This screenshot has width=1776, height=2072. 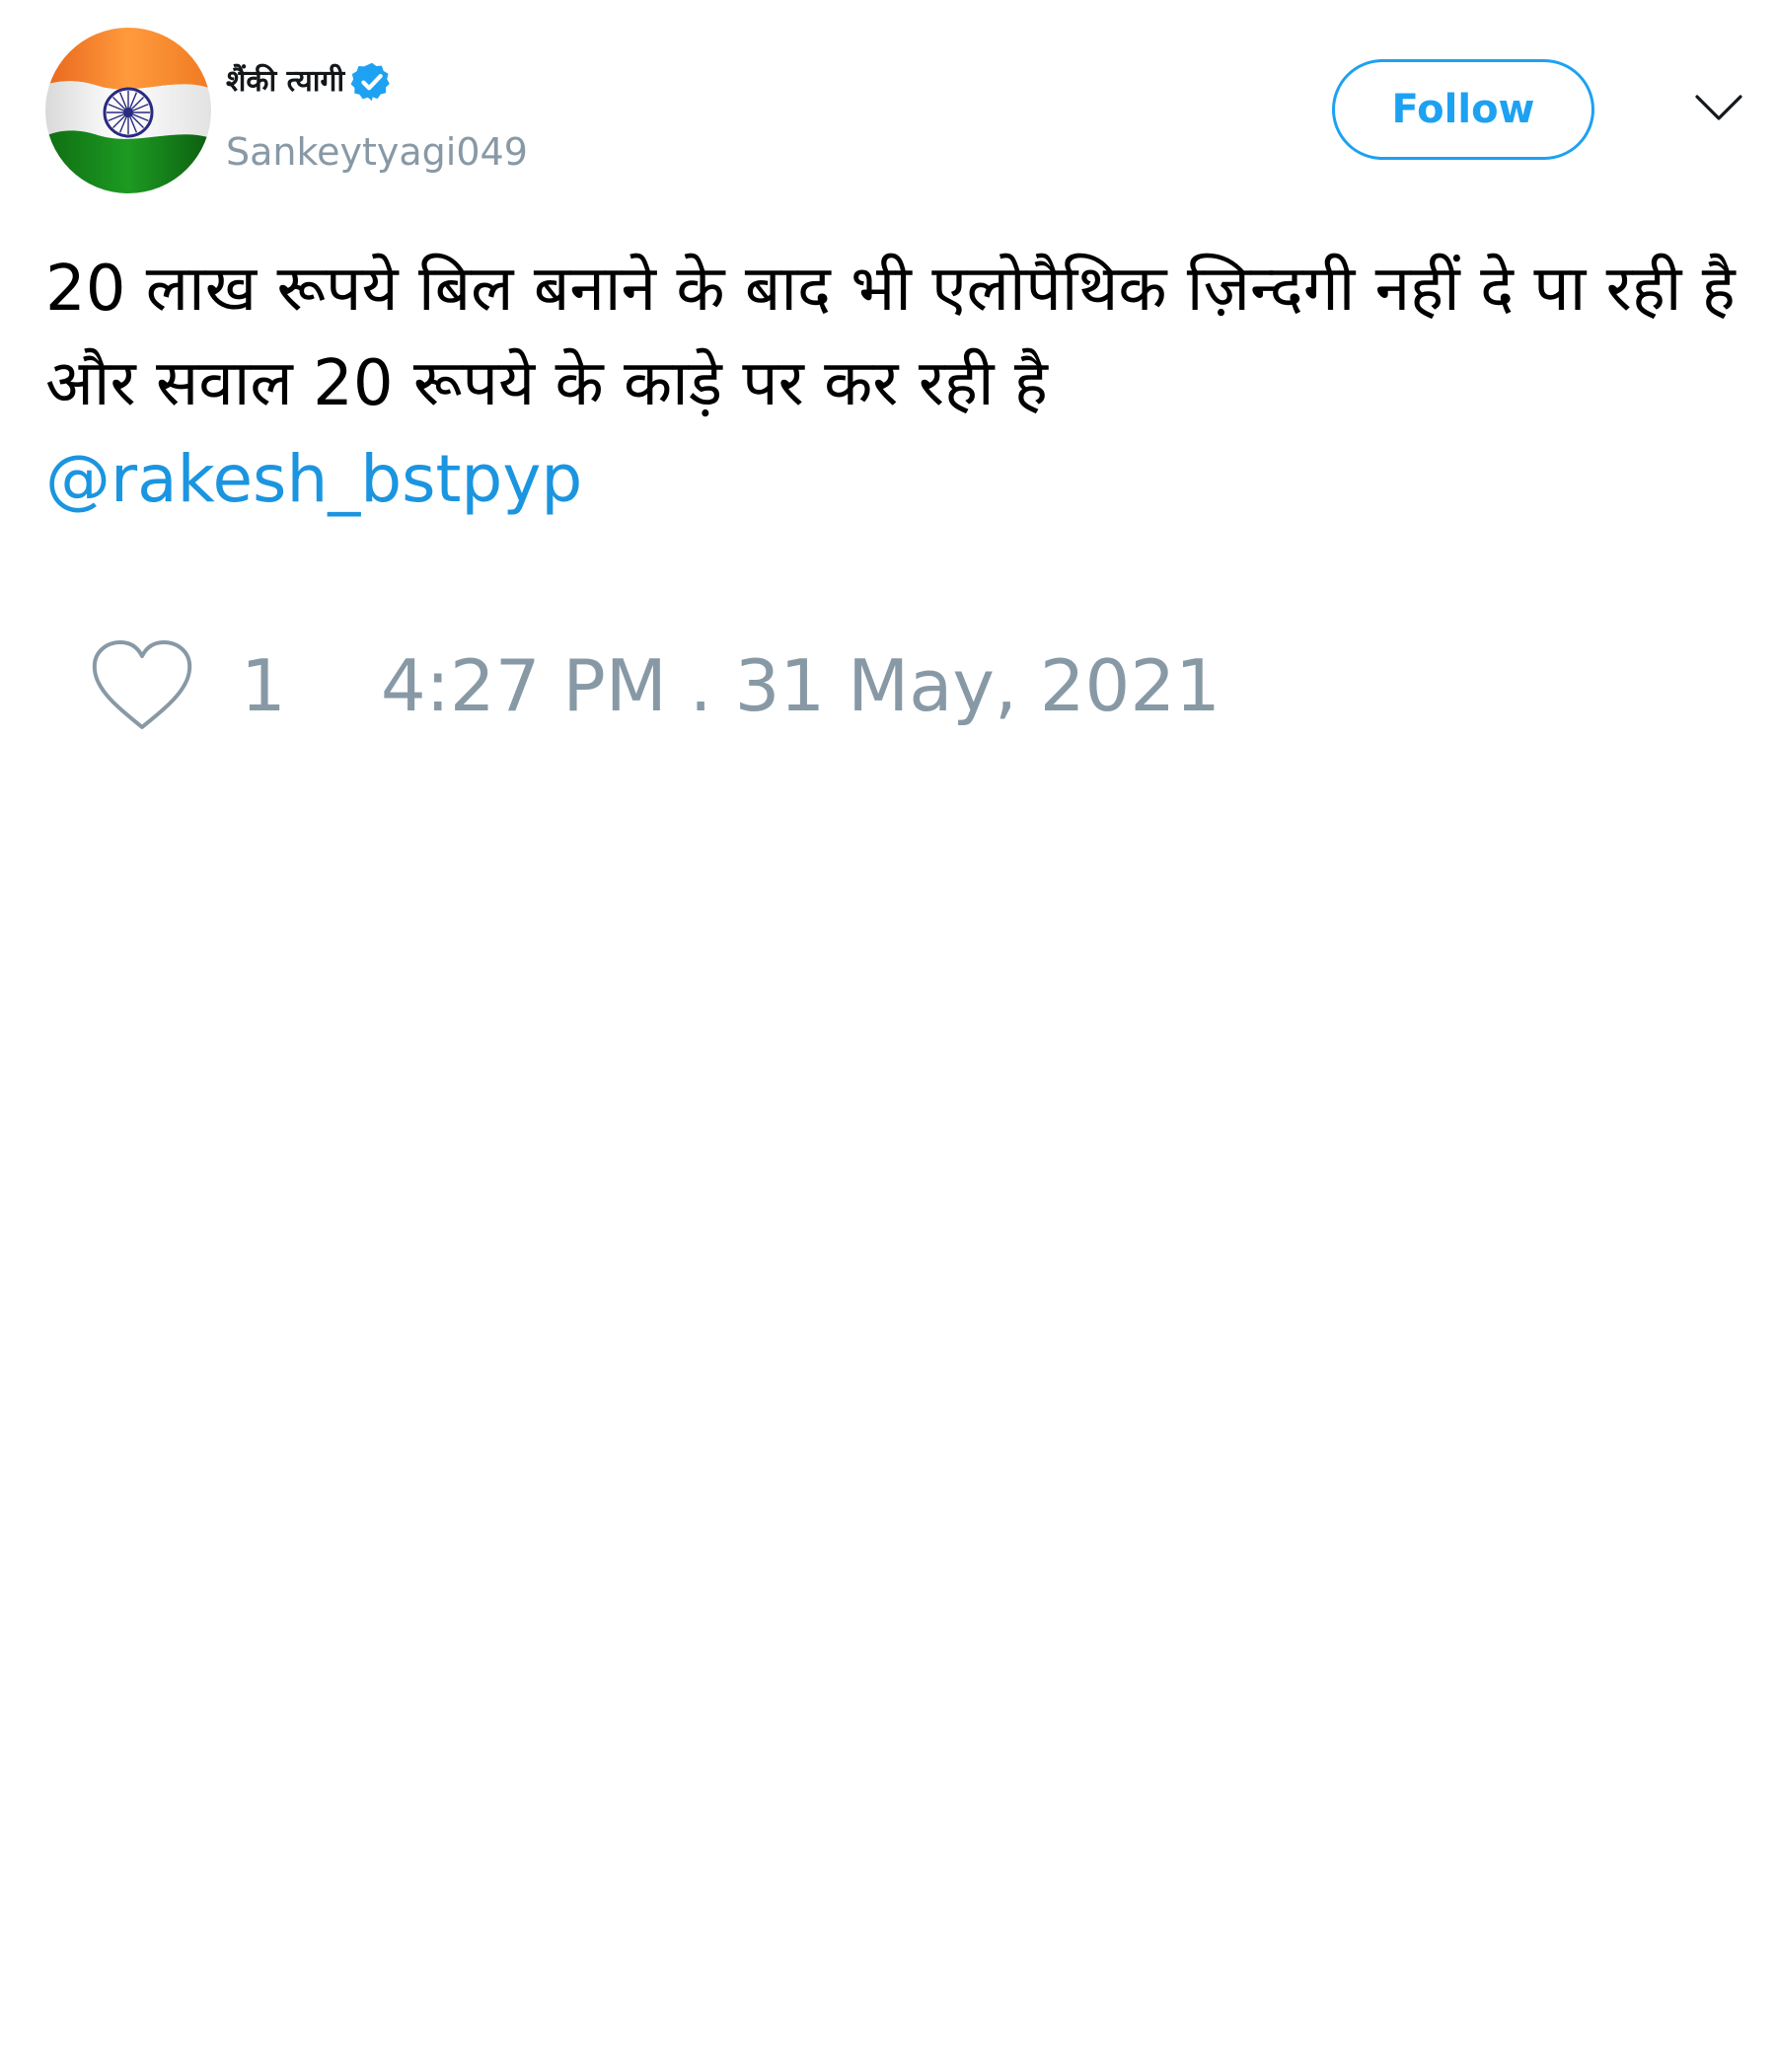 I want to click on avatar, so click(x=128, y=111).